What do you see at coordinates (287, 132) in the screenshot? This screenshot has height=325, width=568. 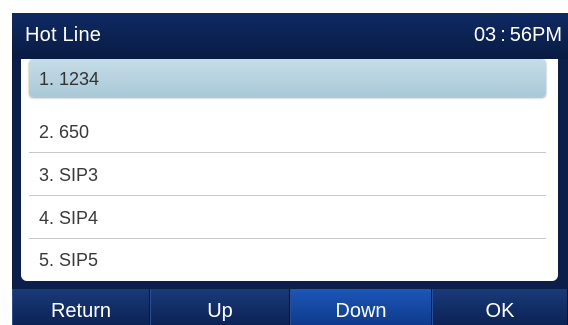 I see `list-item-2: 2. 650` at bounding box center [287, 132].